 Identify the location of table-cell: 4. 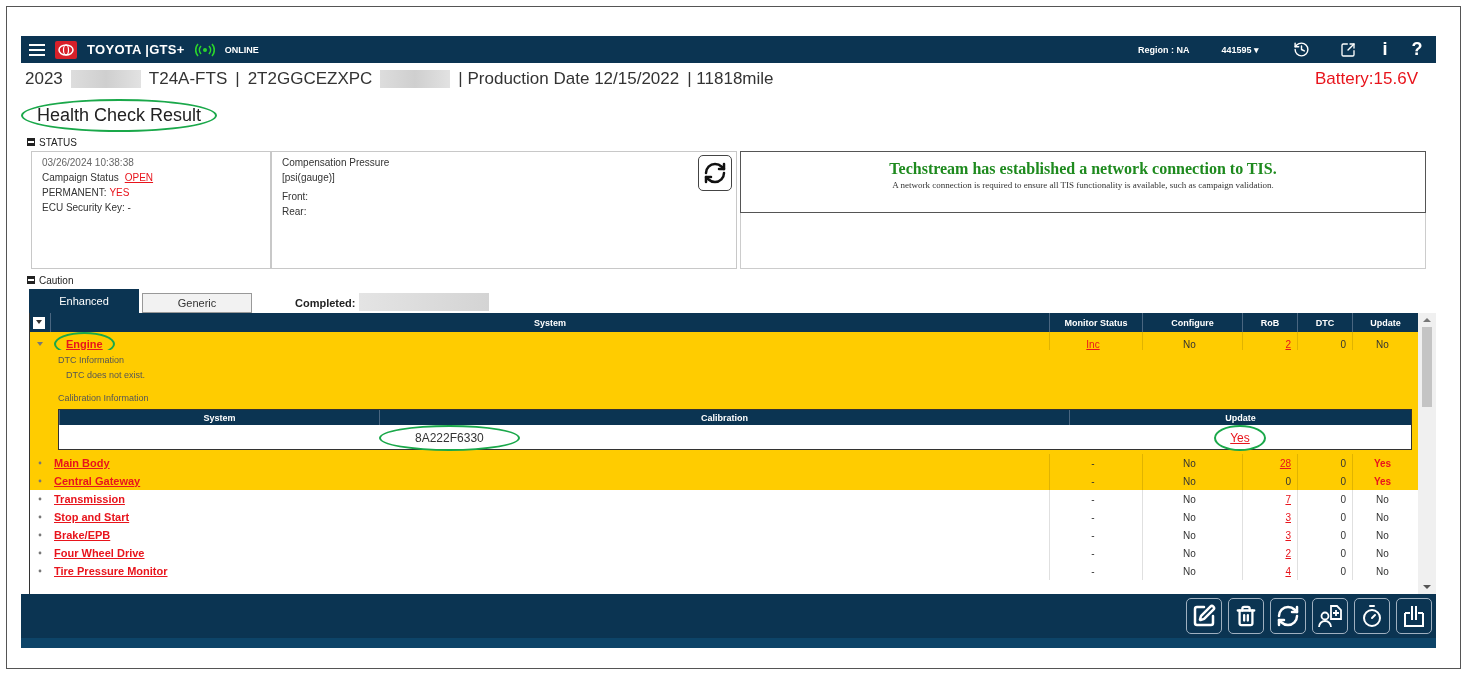
(1269, 571).